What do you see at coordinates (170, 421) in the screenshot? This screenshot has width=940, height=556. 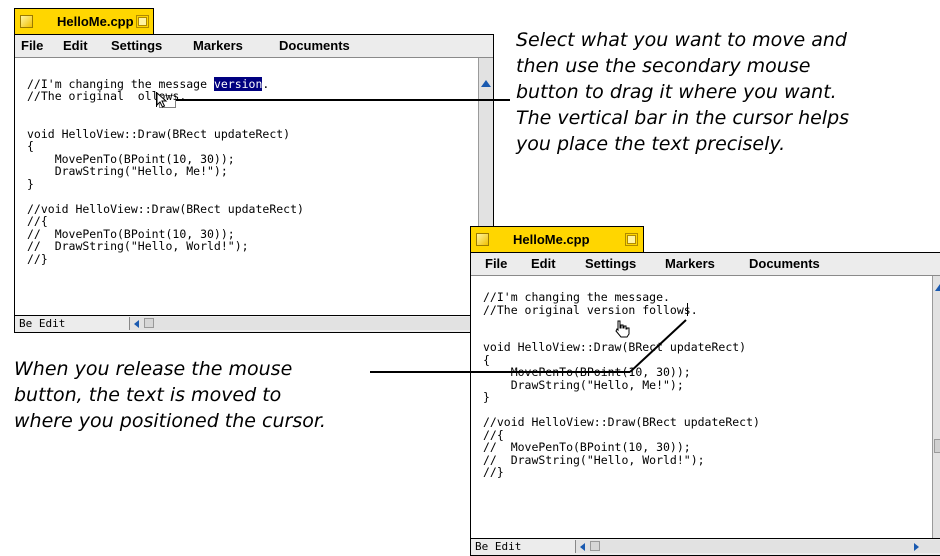 I see `caption-line: where you positioned the cursor.` at bounding box center [170, 421].